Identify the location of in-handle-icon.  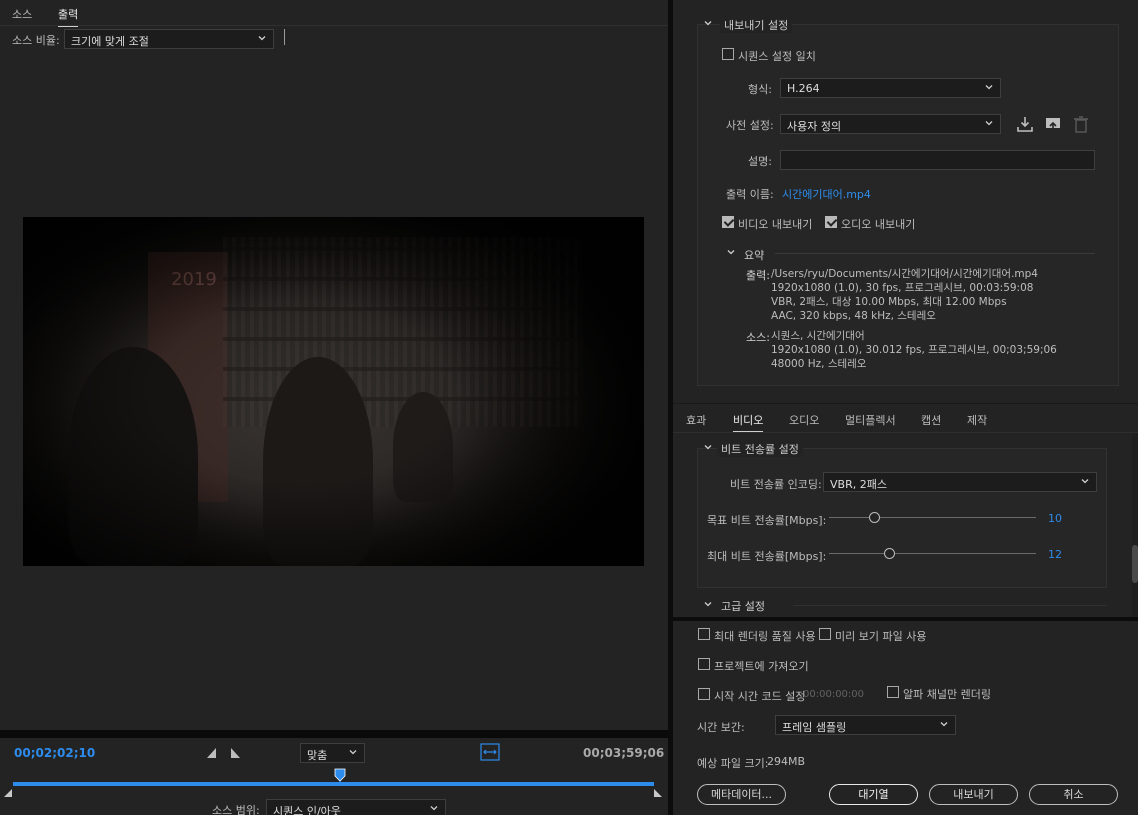
(8, 793).